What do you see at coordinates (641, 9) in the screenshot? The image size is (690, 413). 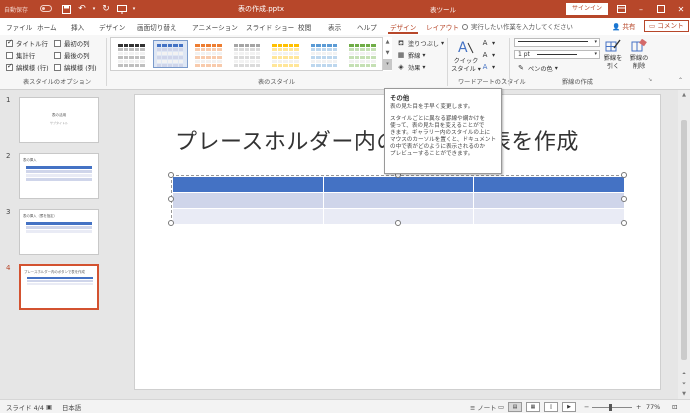 I see `minimize-icon: –` at bounding box center [641, 9].